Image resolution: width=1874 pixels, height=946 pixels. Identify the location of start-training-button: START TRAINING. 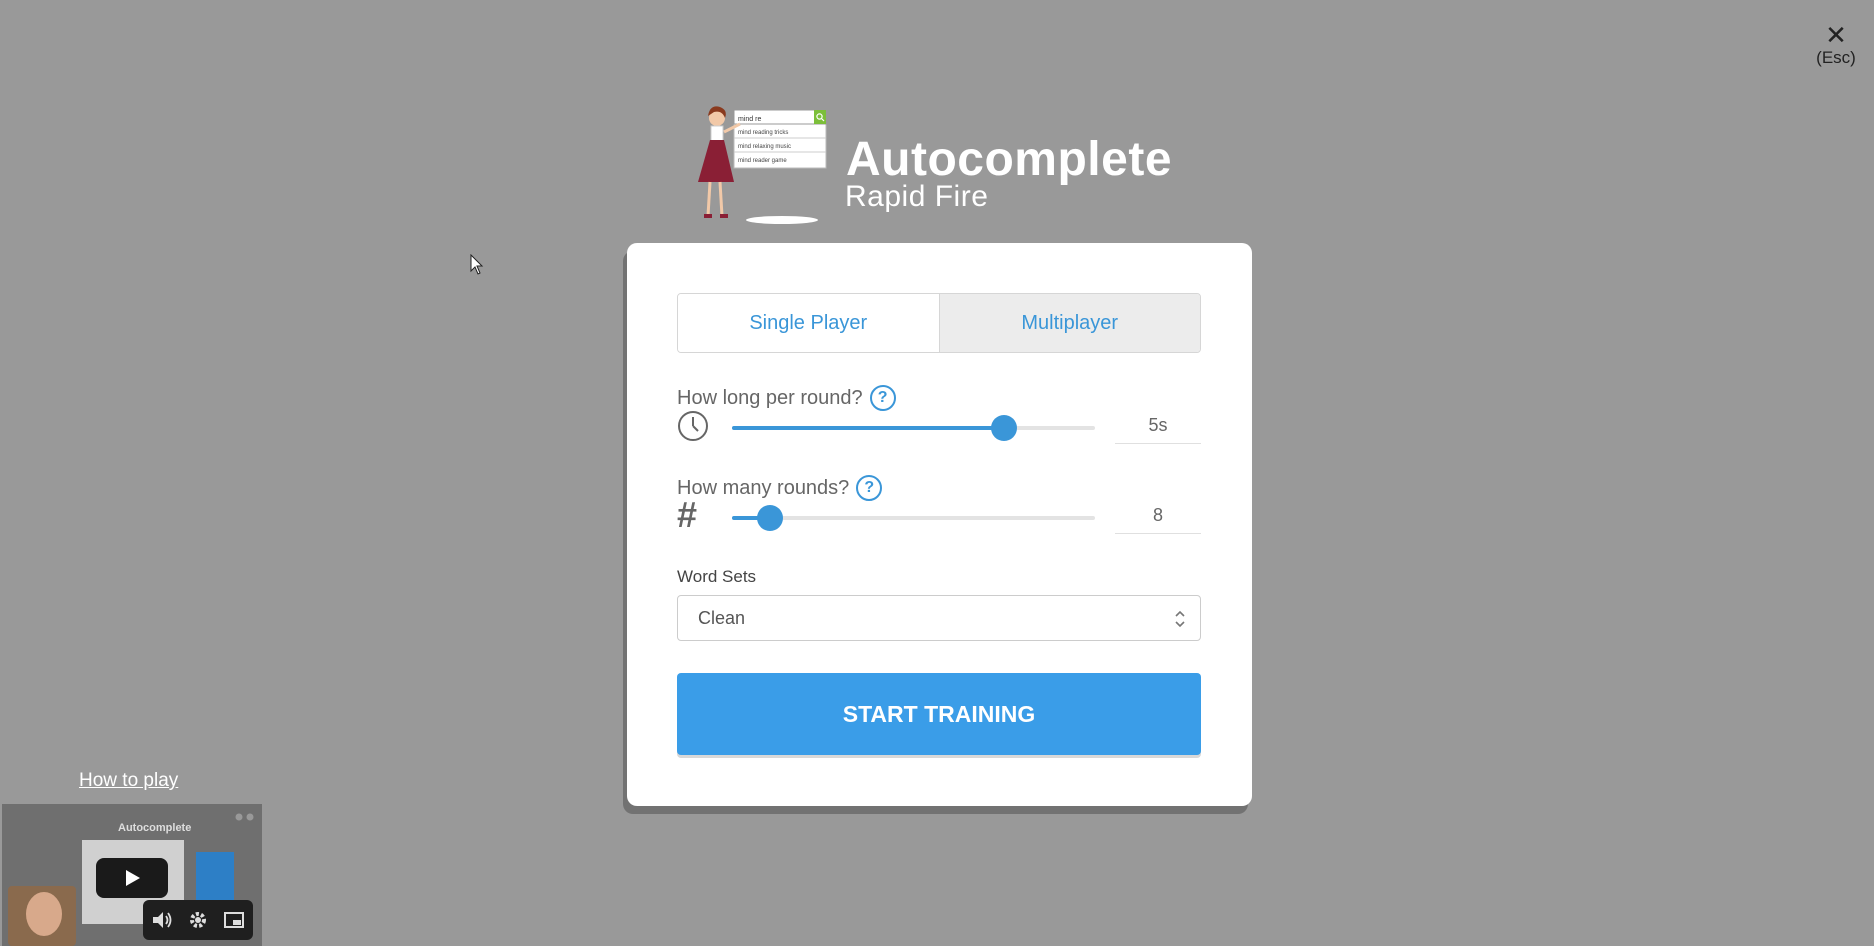
(939, 714).